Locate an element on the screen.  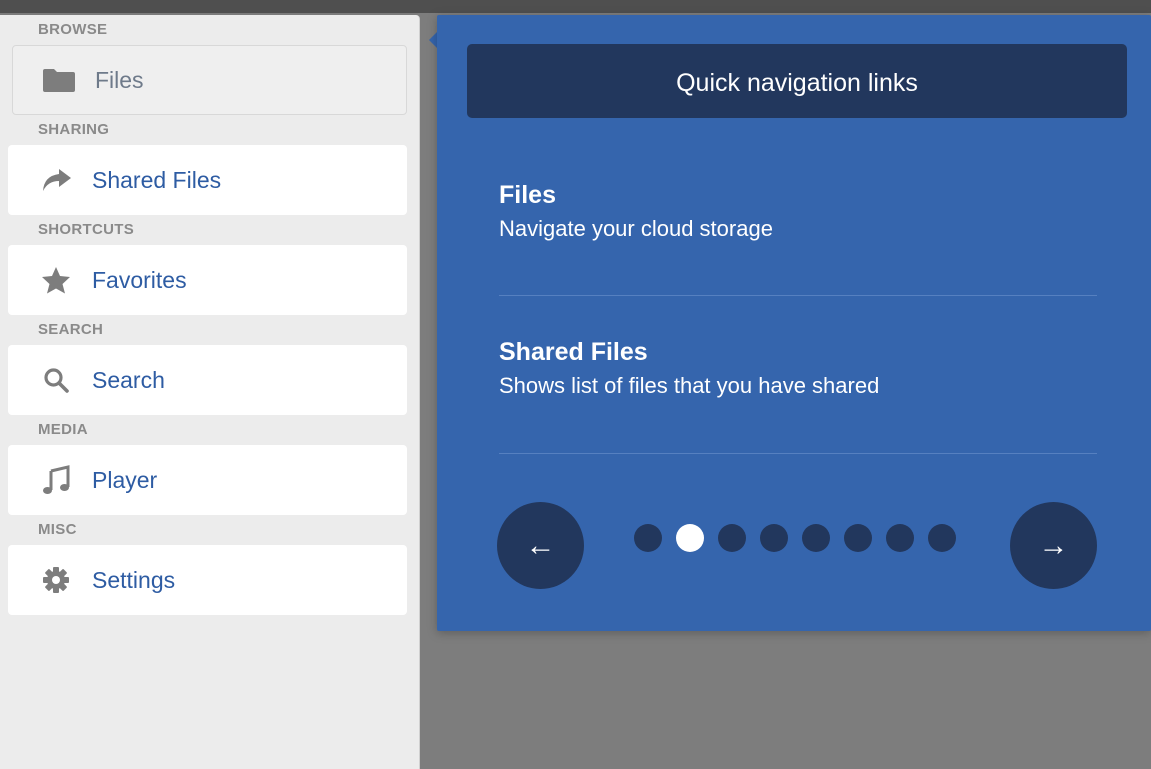
tour-title: Quick navigation links is located at coordinates (797, 81).